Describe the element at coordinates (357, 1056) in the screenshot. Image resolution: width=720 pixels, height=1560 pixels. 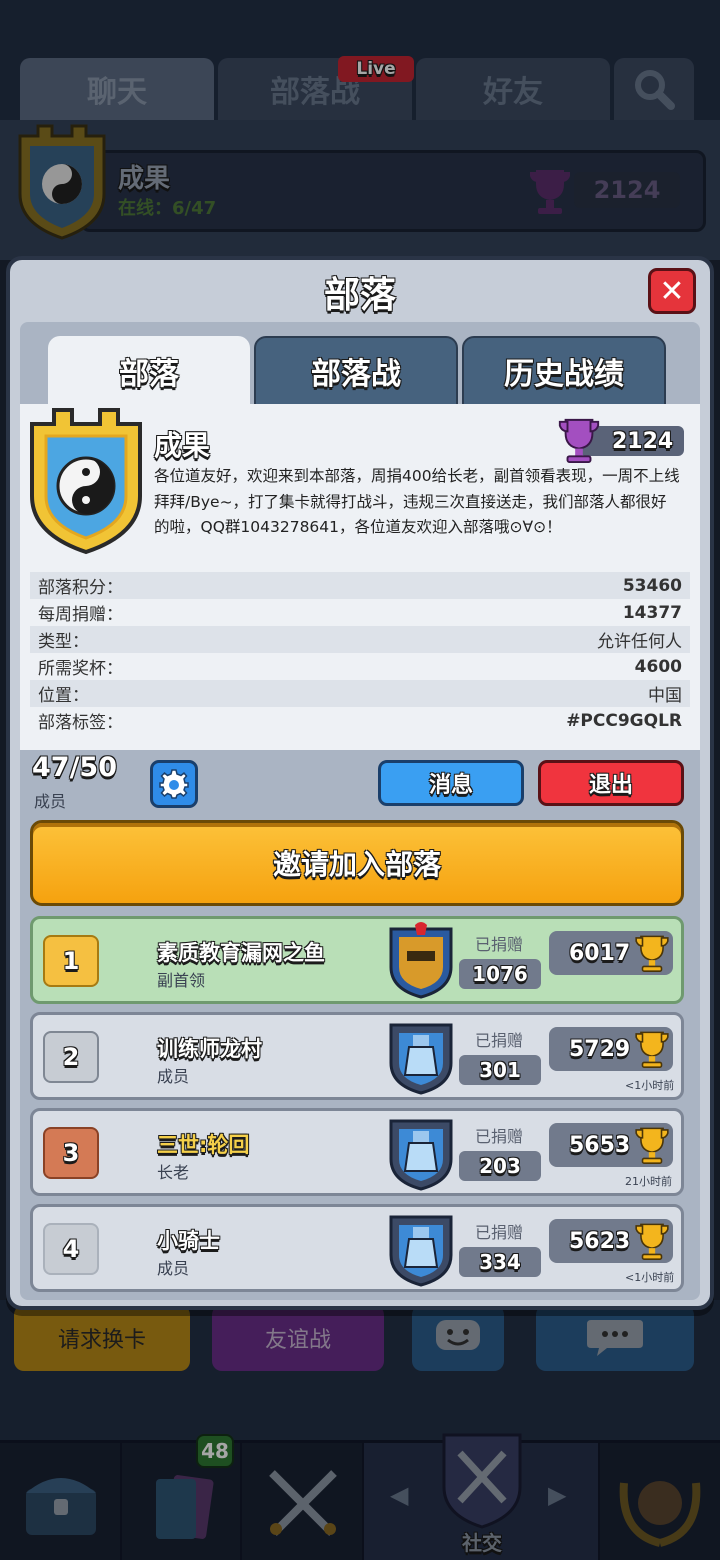
I see `member-row: 2 训练师龙村 成员 已捐赠 301 5729 <1小时前` at that location.